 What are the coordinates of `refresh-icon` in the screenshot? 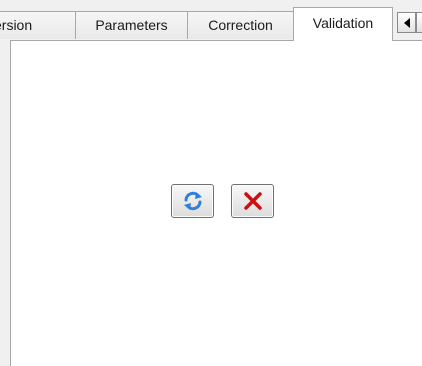 It's located at (192, 201).